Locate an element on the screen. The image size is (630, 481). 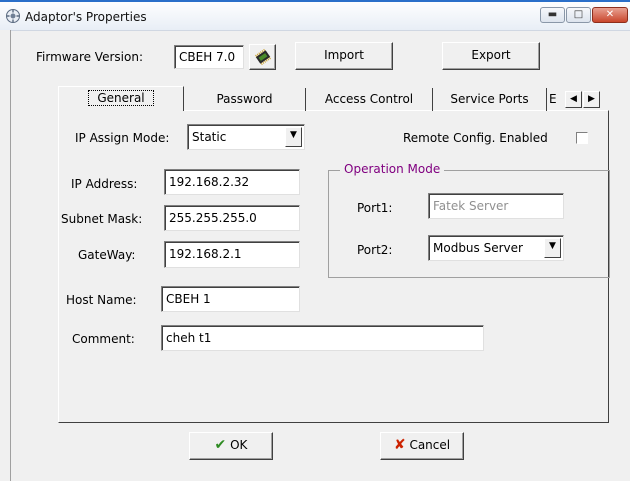
ip-assign-dropdown-button: ▼ is located at coordinates (293, 137).